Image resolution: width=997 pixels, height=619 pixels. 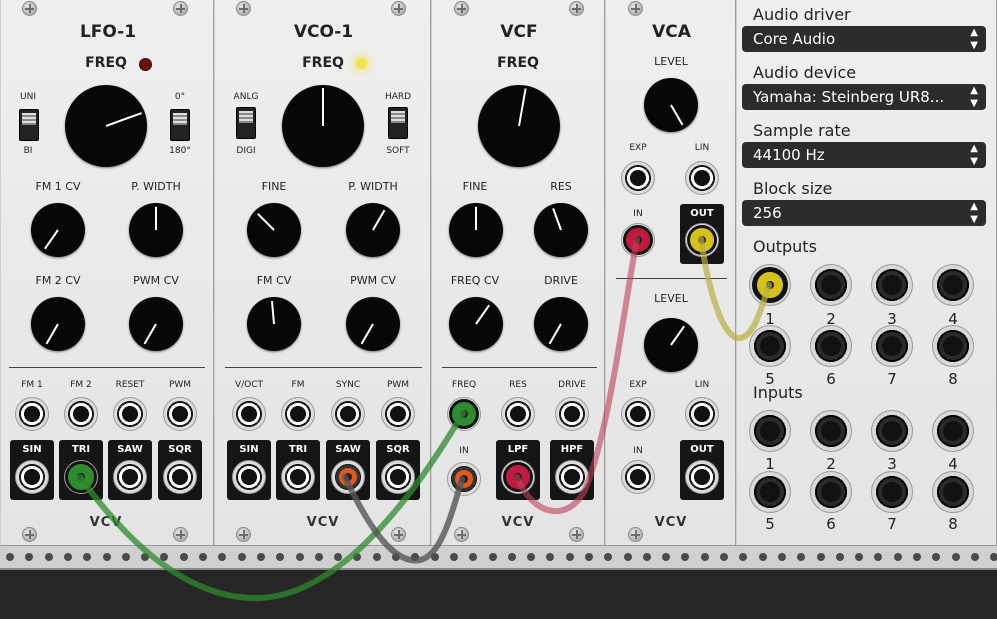 I want to click on res-knob, so click(x=561, y=230).